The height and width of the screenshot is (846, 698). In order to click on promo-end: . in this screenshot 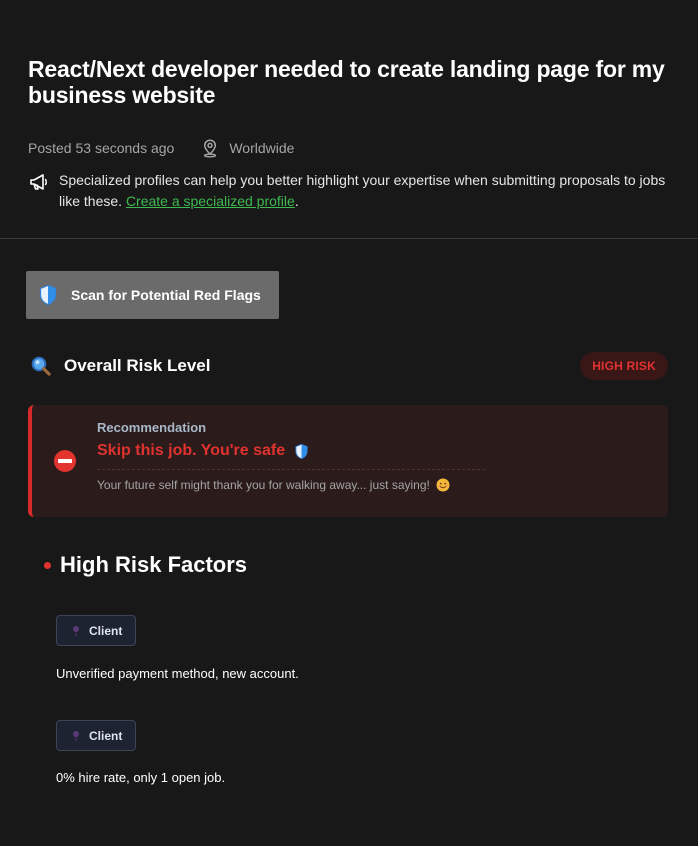, I will do `click(296, 201)`.